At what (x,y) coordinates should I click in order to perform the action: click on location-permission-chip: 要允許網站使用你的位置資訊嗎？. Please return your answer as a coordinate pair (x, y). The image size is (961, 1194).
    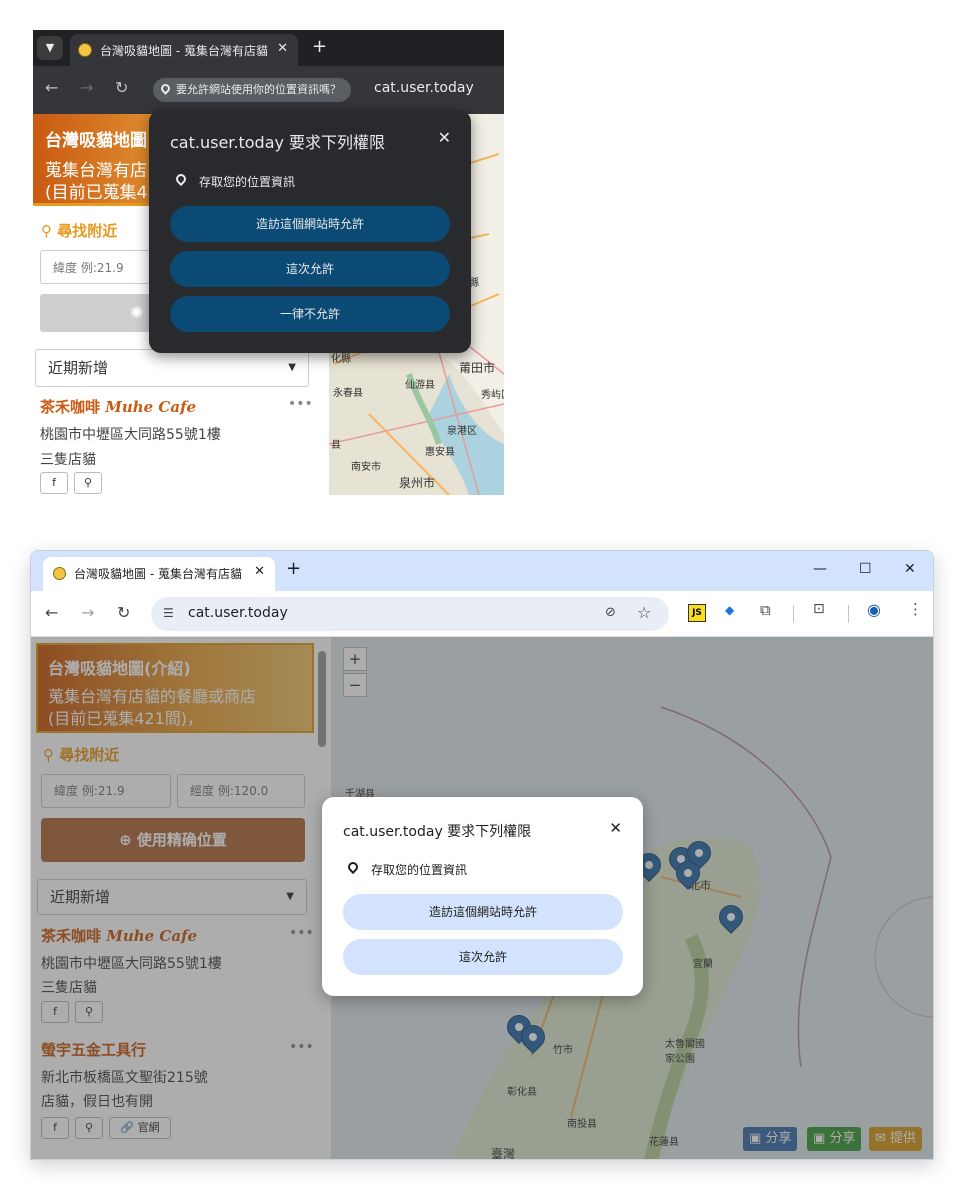
    Looking at the image, I should click on (252, 90).